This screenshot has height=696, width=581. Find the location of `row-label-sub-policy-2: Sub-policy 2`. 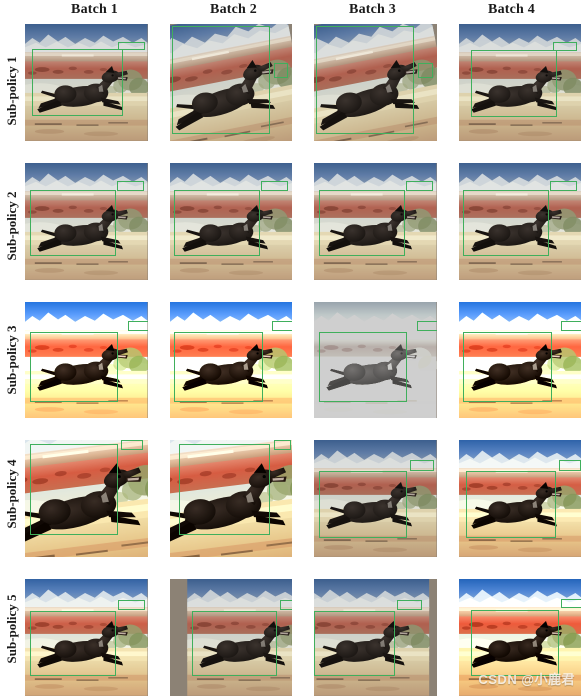

row-label-sub-policy-2: Sub-policy 2 is located at coordinates (11, 226).